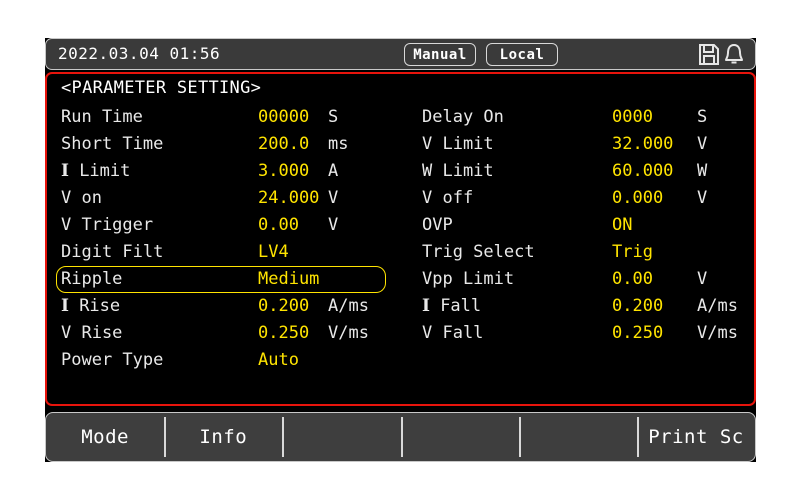 Image resolution: width=800 pixels, height=500 pixels. I want to click on param-value: 3.000, so click(283, 171).